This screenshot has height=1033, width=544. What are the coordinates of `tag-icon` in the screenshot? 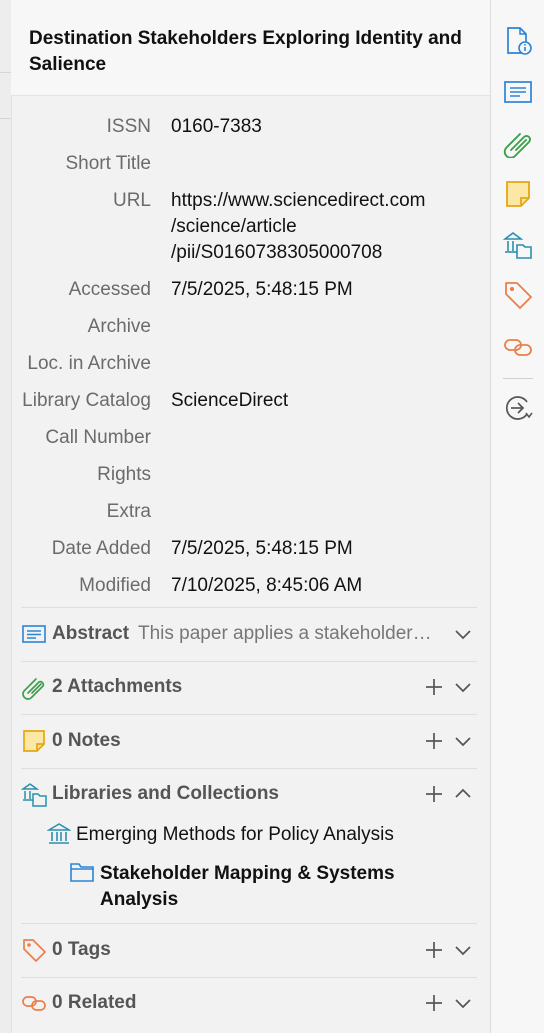 It's located at (34, 950).